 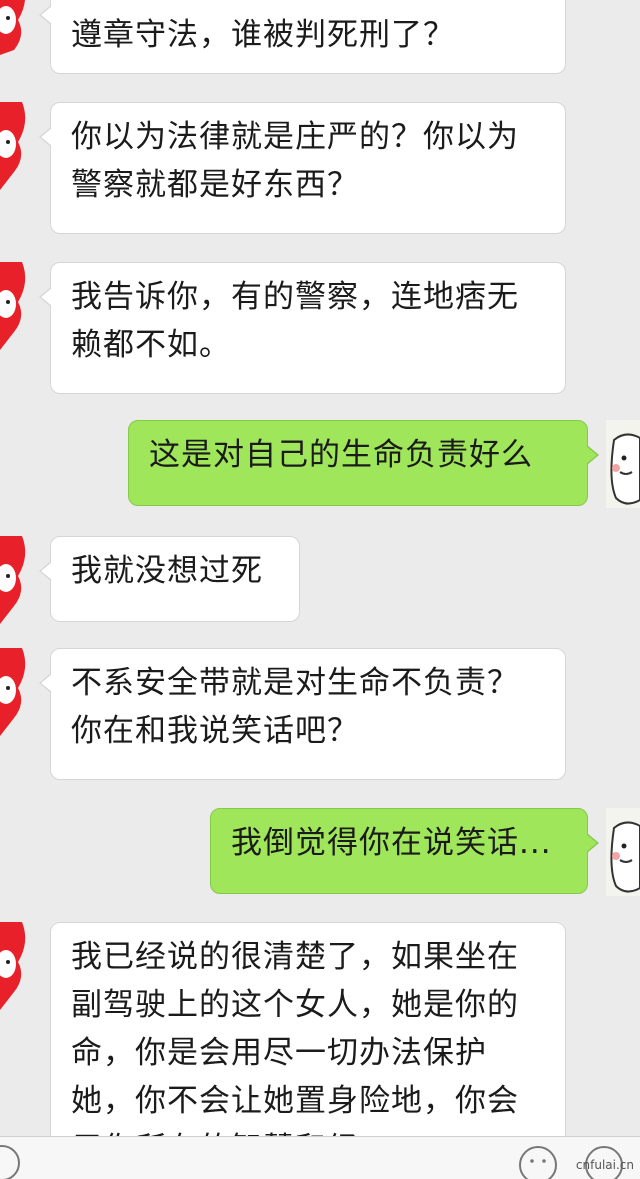 I want to click on message-bubble-incoming: 你以为法律就是庄严的？你以为警察就都是好东西？, so click(x=302, y=168).